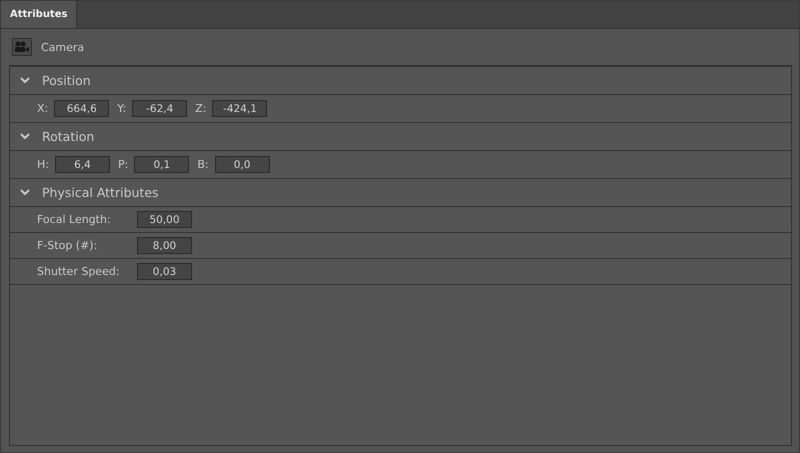  I want to click on number-field: 664,6, so click(82, 108).